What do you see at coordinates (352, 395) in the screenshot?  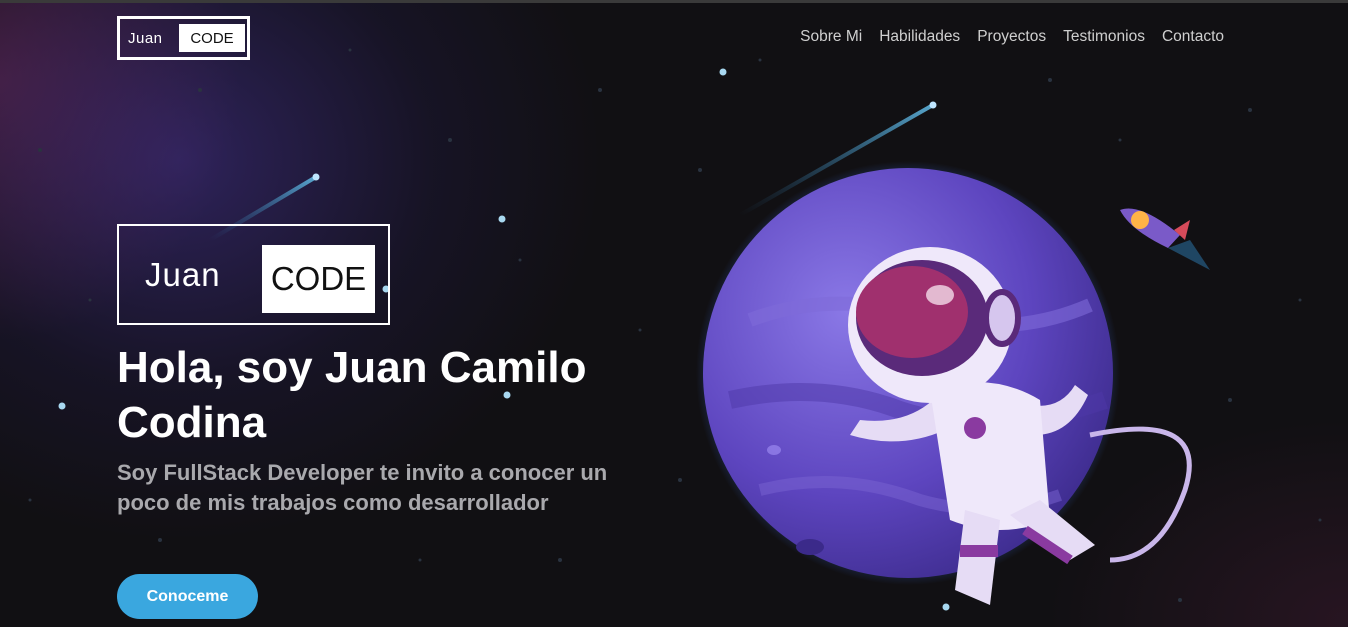 I see `hero-title: Hola, soy Juan Camilo Codina` at bounding box center [352, 395].